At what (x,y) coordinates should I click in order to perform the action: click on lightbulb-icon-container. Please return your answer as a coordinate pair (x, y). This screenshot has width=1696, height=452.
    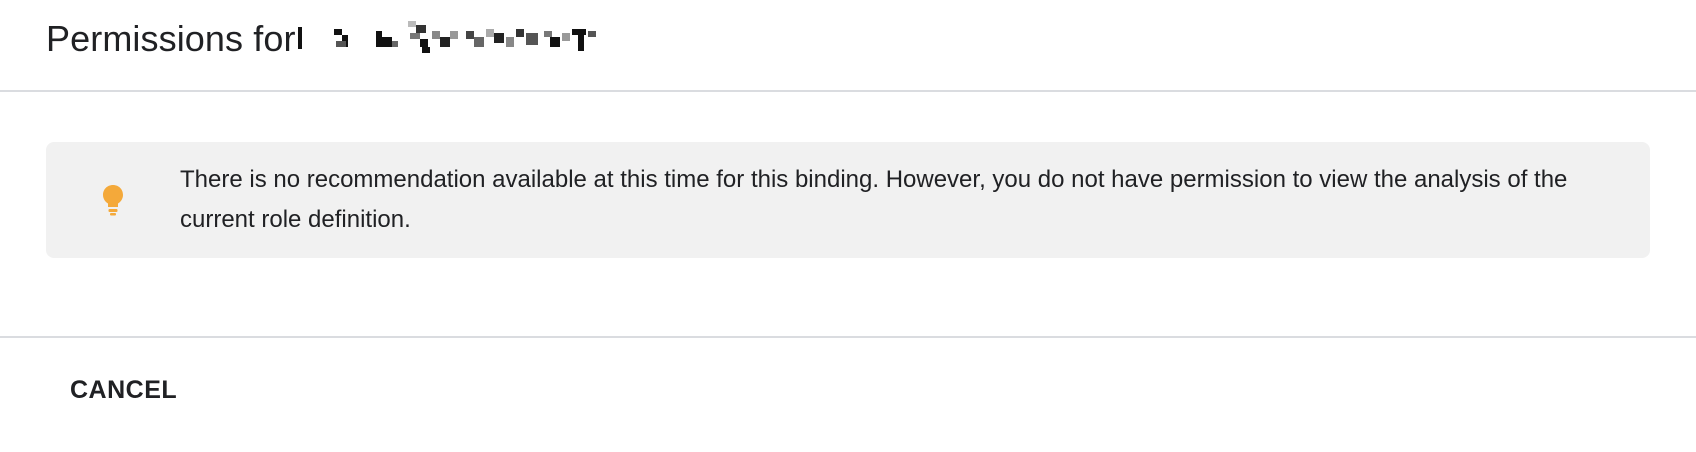
    Looking at the image, I should click on (113, 200).